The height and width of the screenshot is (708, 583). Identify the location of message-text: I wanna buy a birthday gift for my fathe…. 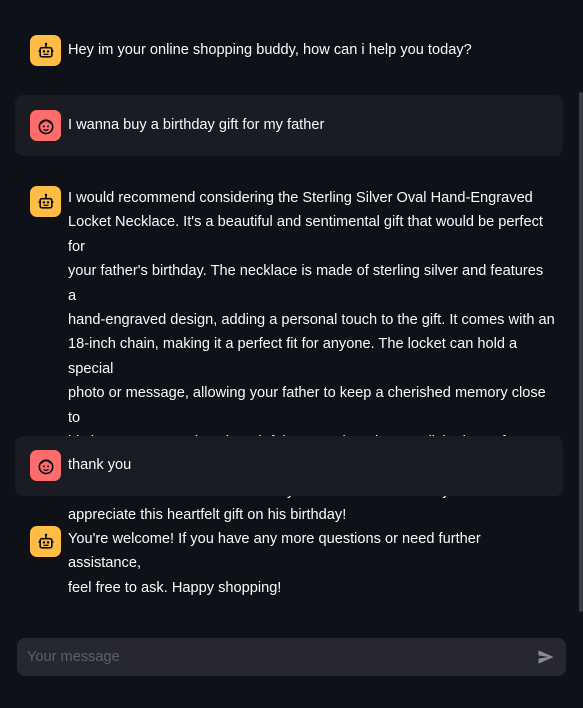
(196, 125).